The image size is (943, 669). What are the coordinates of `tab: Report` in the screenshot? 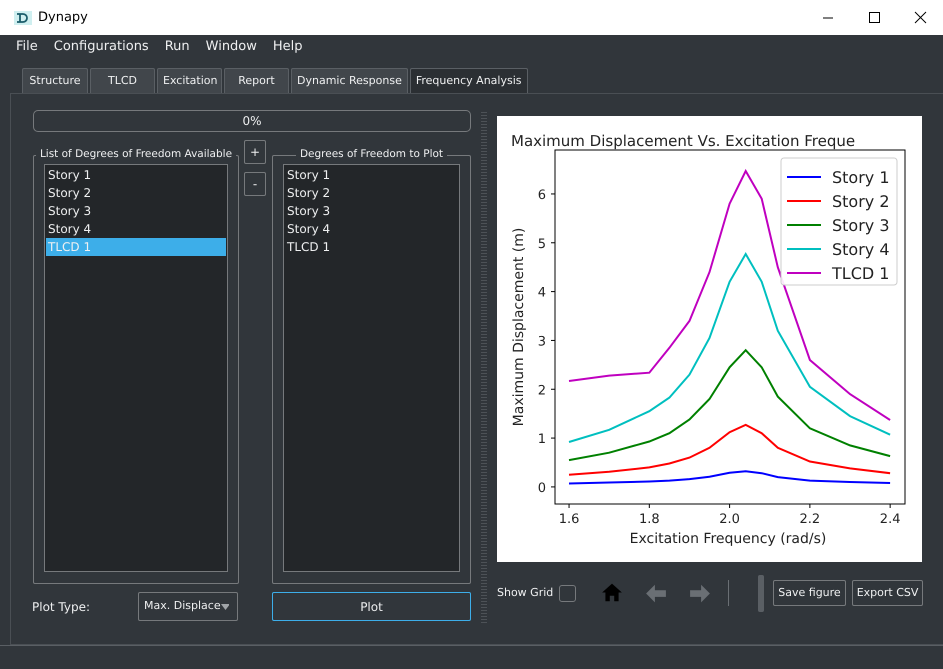 It's located at (256, 80).